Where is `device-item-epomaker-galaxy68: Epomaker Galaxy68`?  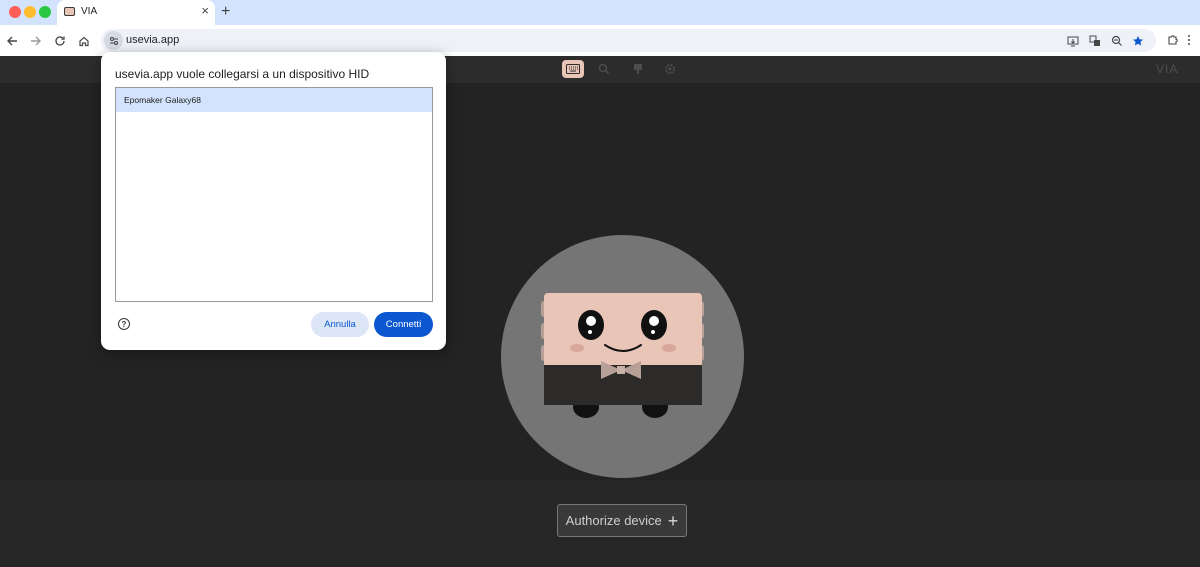
device-item-epomaker-galaxy68: Epomaker Galaxy68 is located at coordinates (274, 100).